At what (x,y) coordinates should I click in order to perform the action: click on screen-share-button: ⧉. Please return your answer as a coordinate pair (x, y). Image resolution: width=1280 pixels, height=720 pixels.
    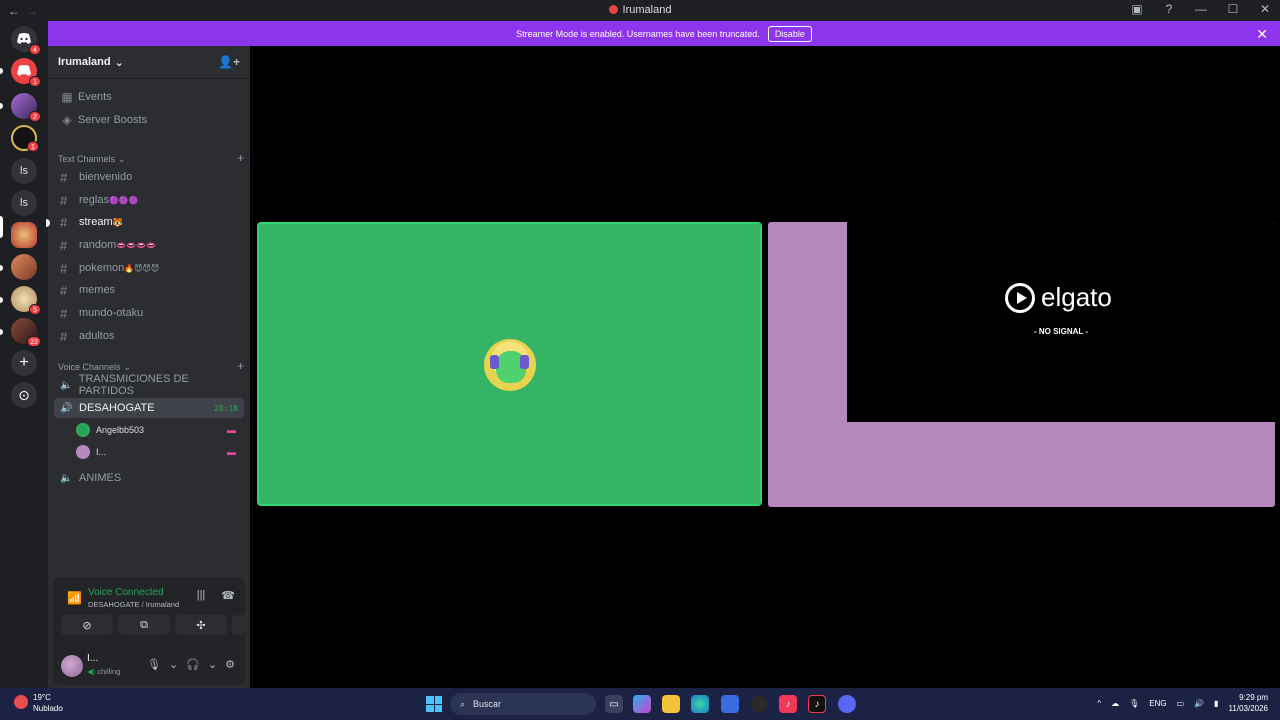
    Looking at the image, I should click on (144, 625).